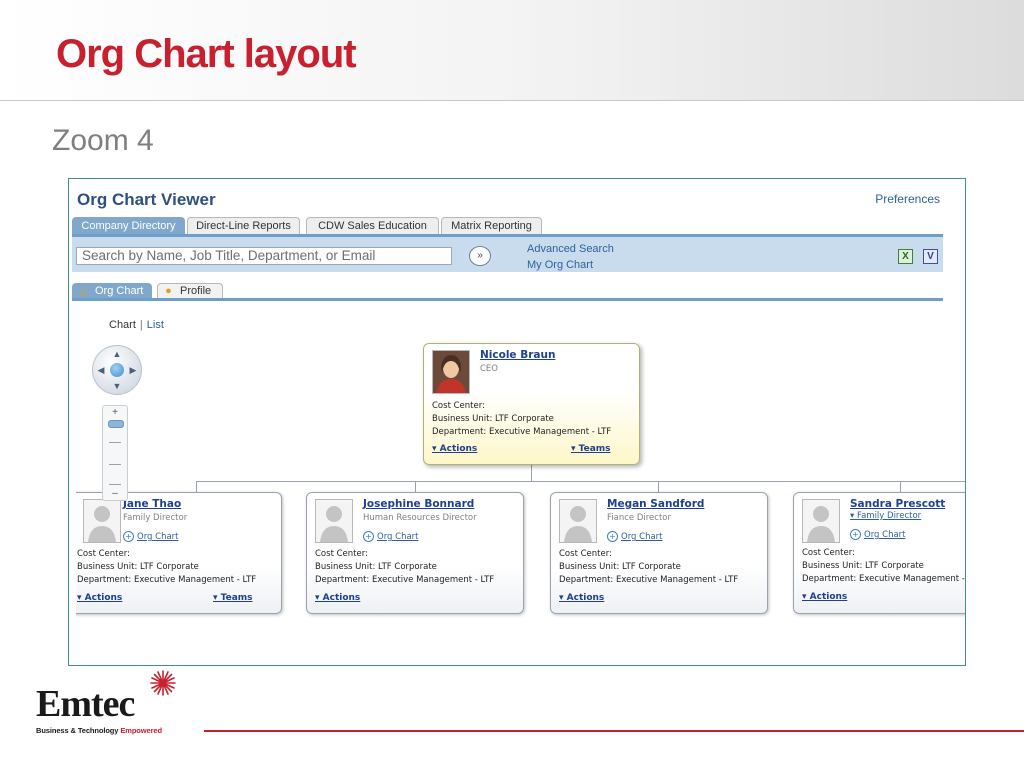  Describe the element at coordinates (570, 249) in the screenshot. I see `advanced-search-link: Advanced Search` at that location.